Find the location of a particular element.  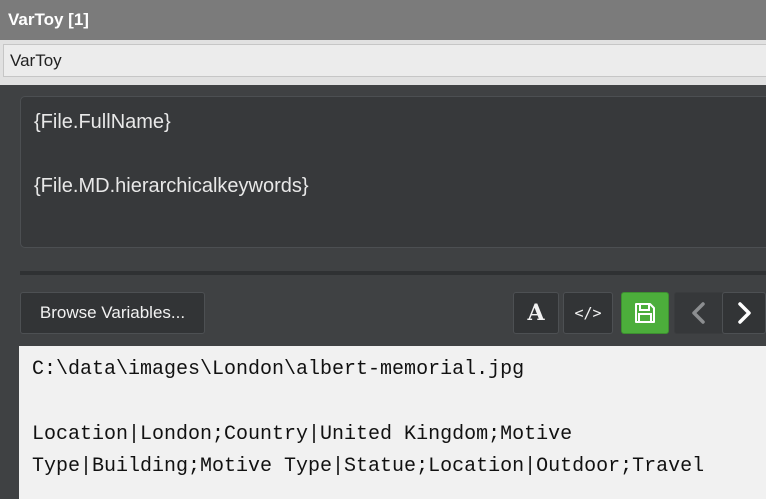

save-button is located at coordinates (645, 313).